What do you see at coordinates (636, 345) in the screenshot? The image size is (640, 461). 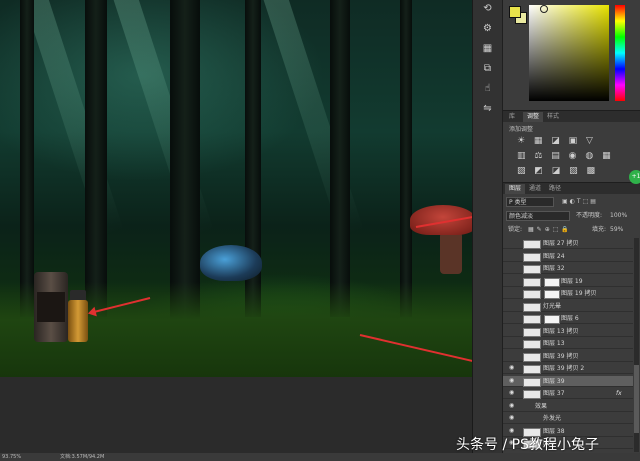 I see `layers-scrollbar` at bounding box center [636, 345].